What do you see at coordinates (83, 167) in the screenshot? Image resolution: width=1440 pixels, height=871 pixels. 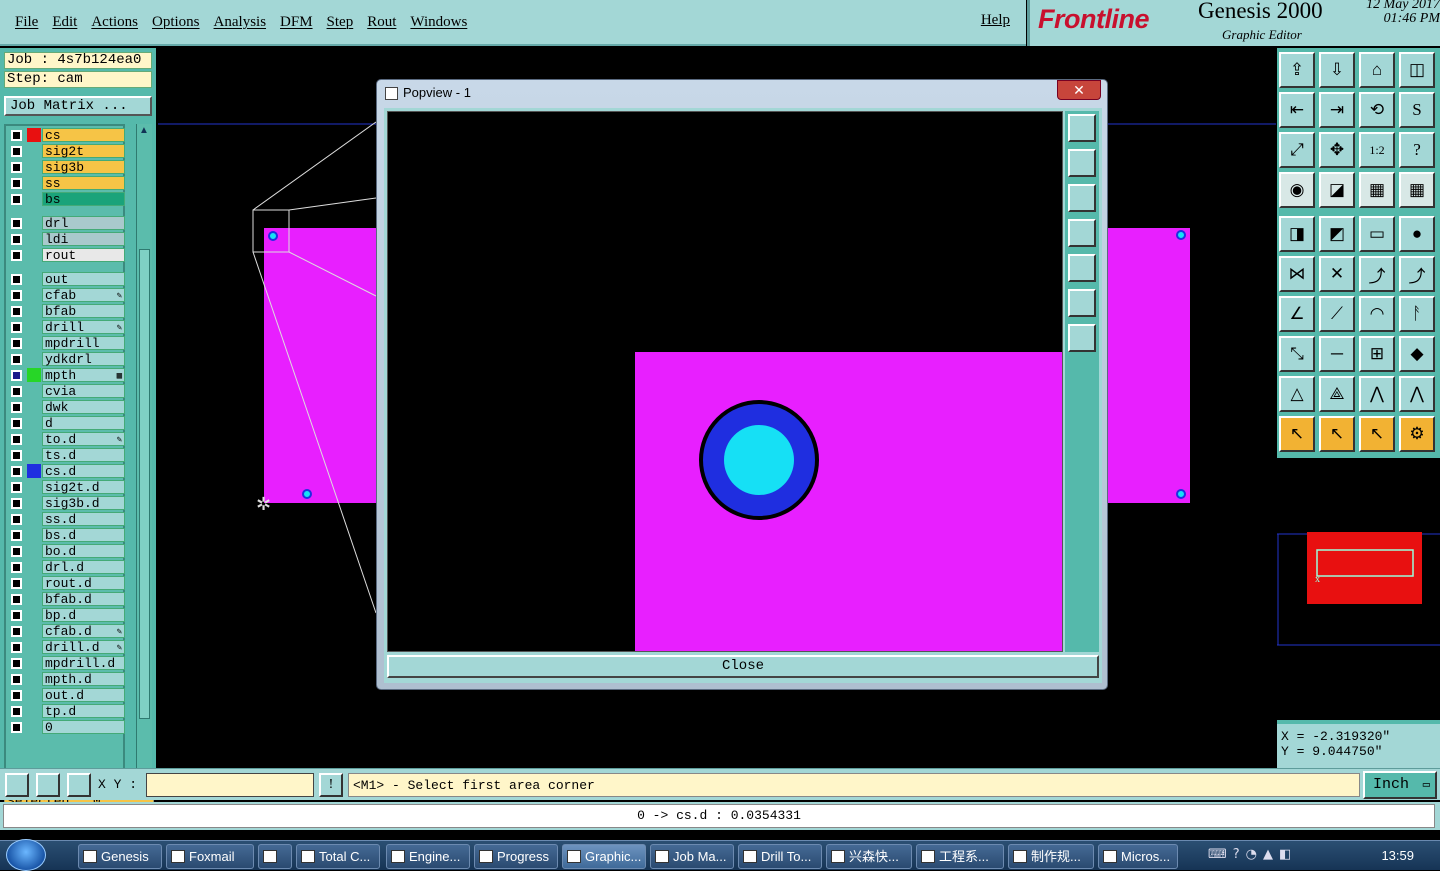 I see `layer-name: sig3b` at bounding box center [83, 167].